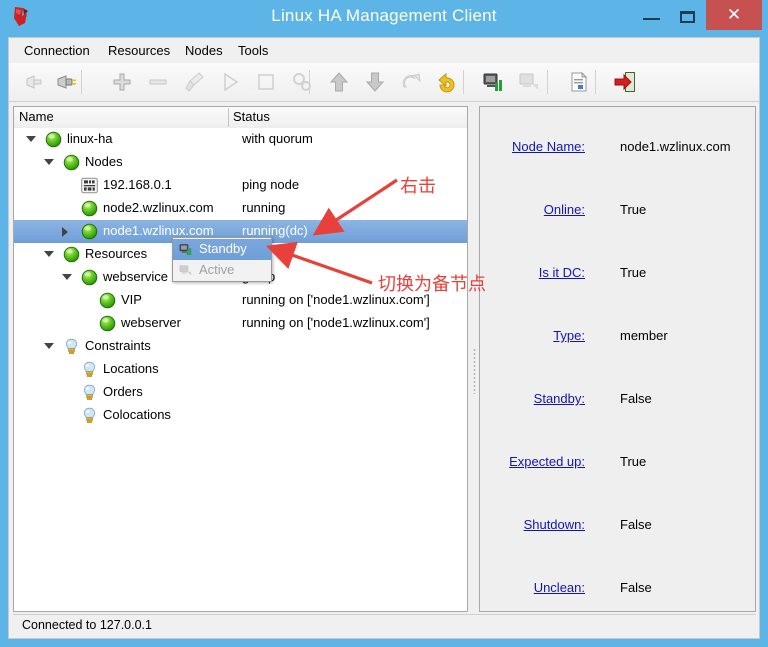  Describe the element at coordinates (67, 82) in the screenshot. I see `connect-button` at that location.